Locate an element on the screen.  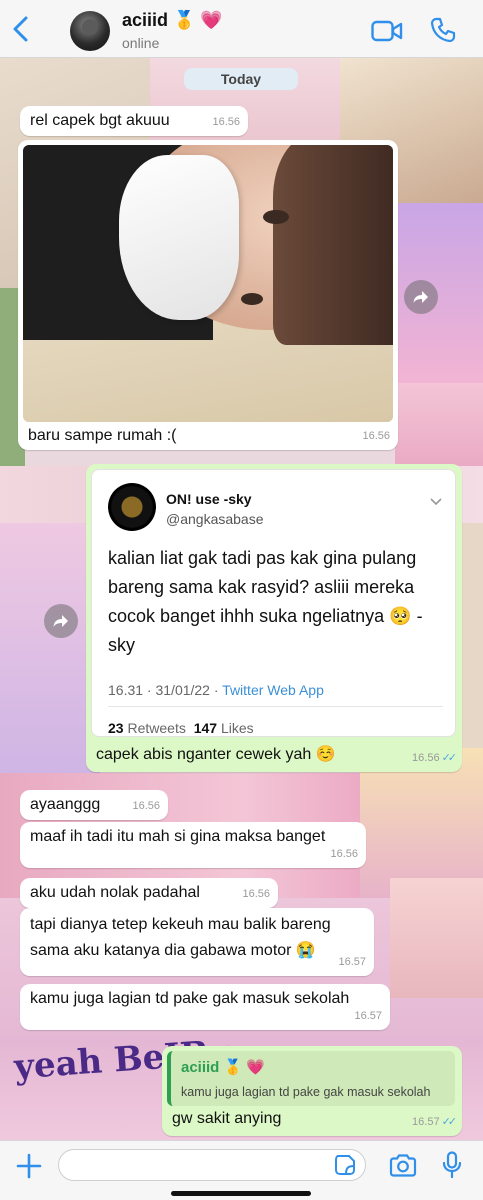
chevron-down-icon is located at coordinates (436, 502).